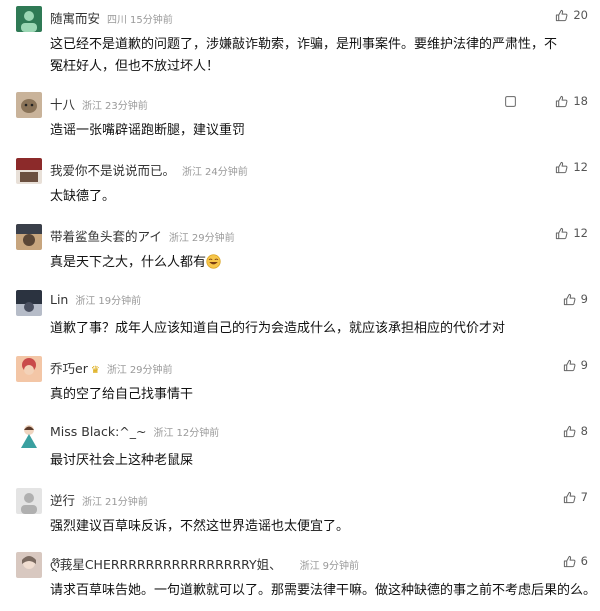 This screenshot has height=611, width=600. I want to click on comment-text: 造谣一张嘴辟谣跑断腿，建议重罚, so click(148, 130).